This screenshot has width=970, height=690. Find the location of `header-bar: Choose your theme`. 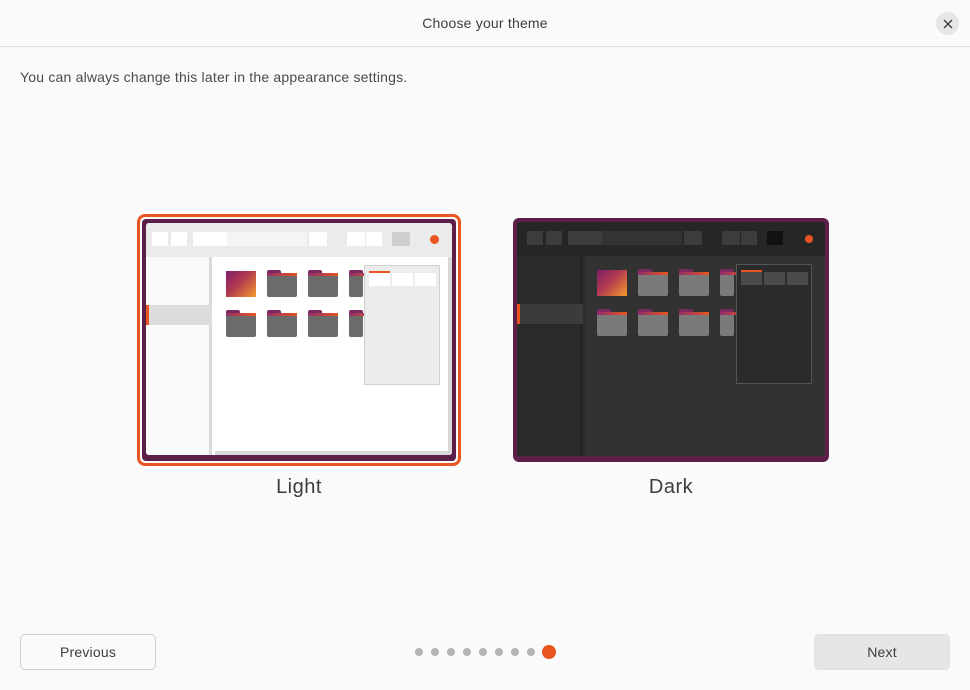

header-bar: Choose your theme is located at coordinates (485, 23).